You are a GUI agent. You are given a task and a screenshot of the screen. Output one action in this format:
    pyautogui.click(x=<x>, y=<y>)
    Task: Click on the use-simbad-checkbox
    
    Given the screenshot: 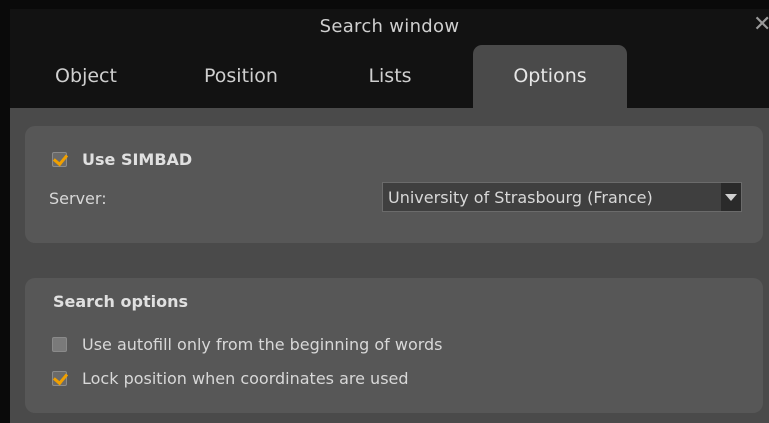 What is the action you would take?
    pyautogui.click(x=59, y=159)
    